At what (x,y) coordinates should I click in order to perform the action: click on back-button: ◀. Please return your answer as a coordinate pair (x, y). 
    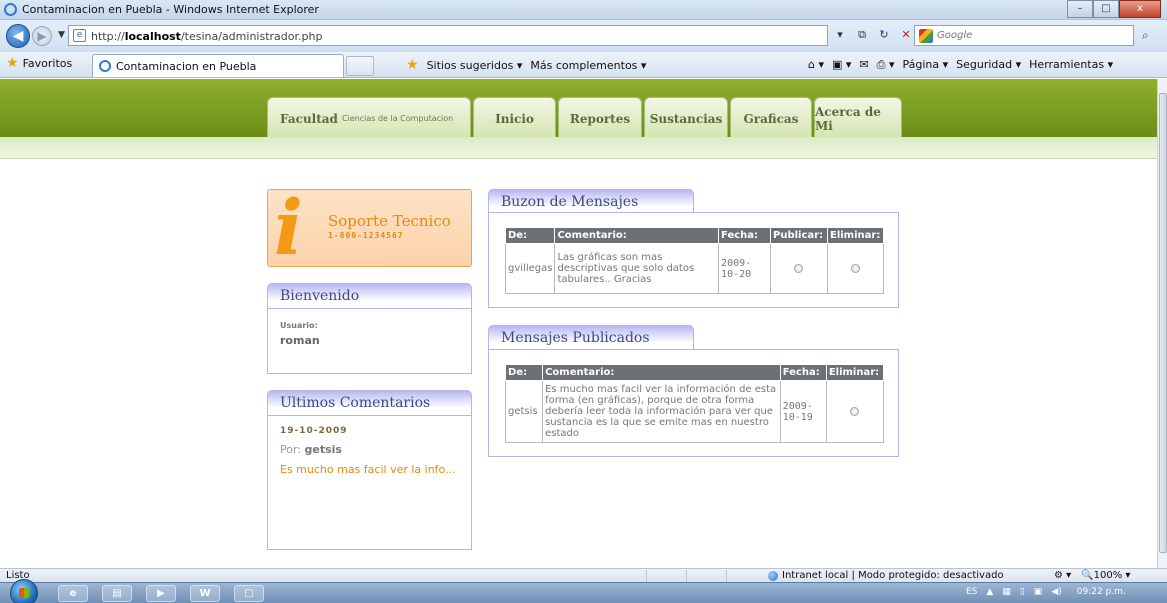
    Looking at the image, I should click on (18, 36).